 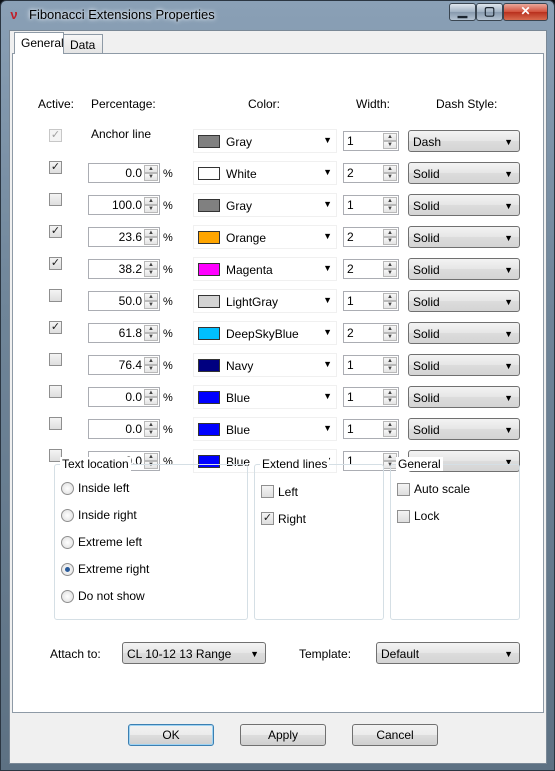 I want to click on color-dropdown: DeepSkyBlue ▼, so click(x=265, y=333).